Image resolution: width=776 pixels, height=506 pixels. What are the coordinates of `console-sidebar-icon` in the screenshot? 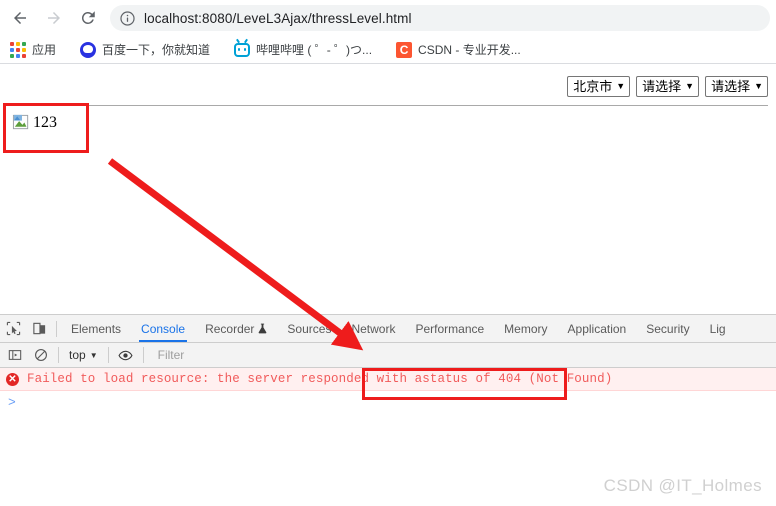 It's located at (15, 355).